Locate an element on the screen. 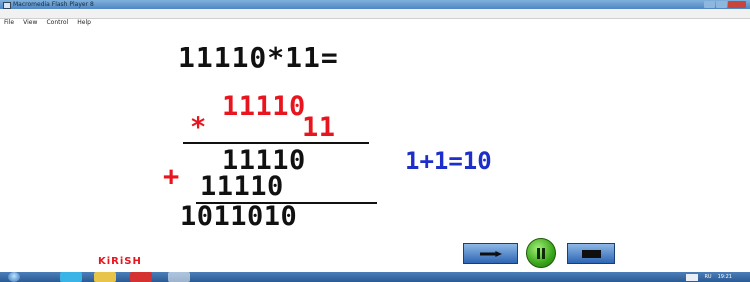 The width and height of the screenshot is (750, 282). menu-bar: File View Control Help is located at coordinates (375, 17).